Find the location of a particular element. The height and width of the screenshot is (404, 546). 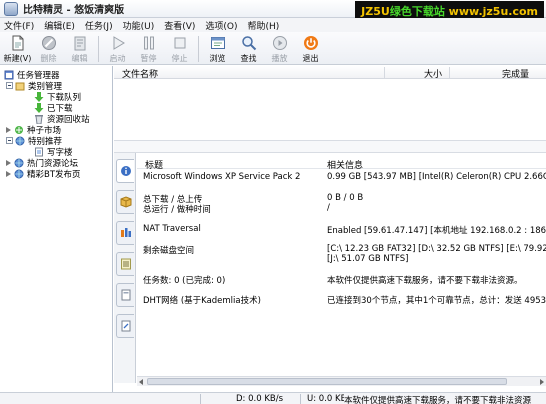

tree-item-recycle: 资源回收站 is located at coordinates (62, 119).